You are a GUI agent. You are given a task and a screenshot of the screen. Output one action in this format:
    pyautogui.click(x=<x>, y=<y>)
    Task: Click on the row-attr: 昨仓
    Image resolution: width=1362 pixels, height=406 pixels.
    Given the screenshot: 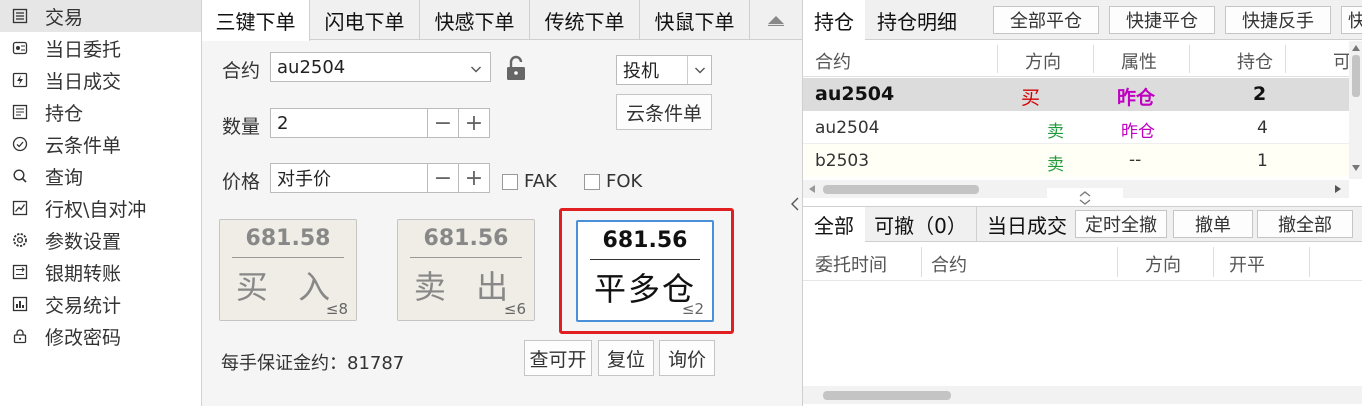 What is the action you would take?
    pyautogui.click(x=1138, y=132)
    